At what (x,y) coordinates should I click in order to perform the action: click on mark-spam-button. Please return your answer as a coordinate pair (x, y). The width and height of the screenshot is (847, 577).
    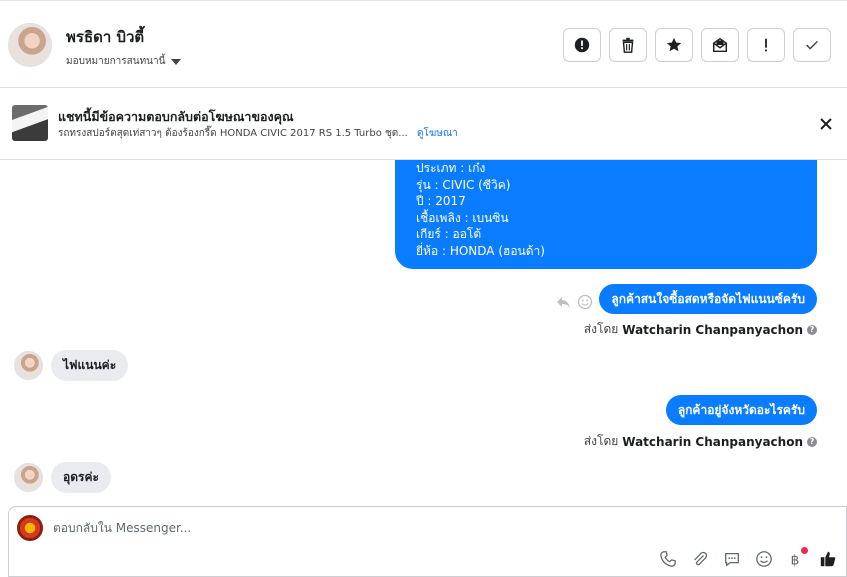
    Looking at the image, I should click on (582, 45).